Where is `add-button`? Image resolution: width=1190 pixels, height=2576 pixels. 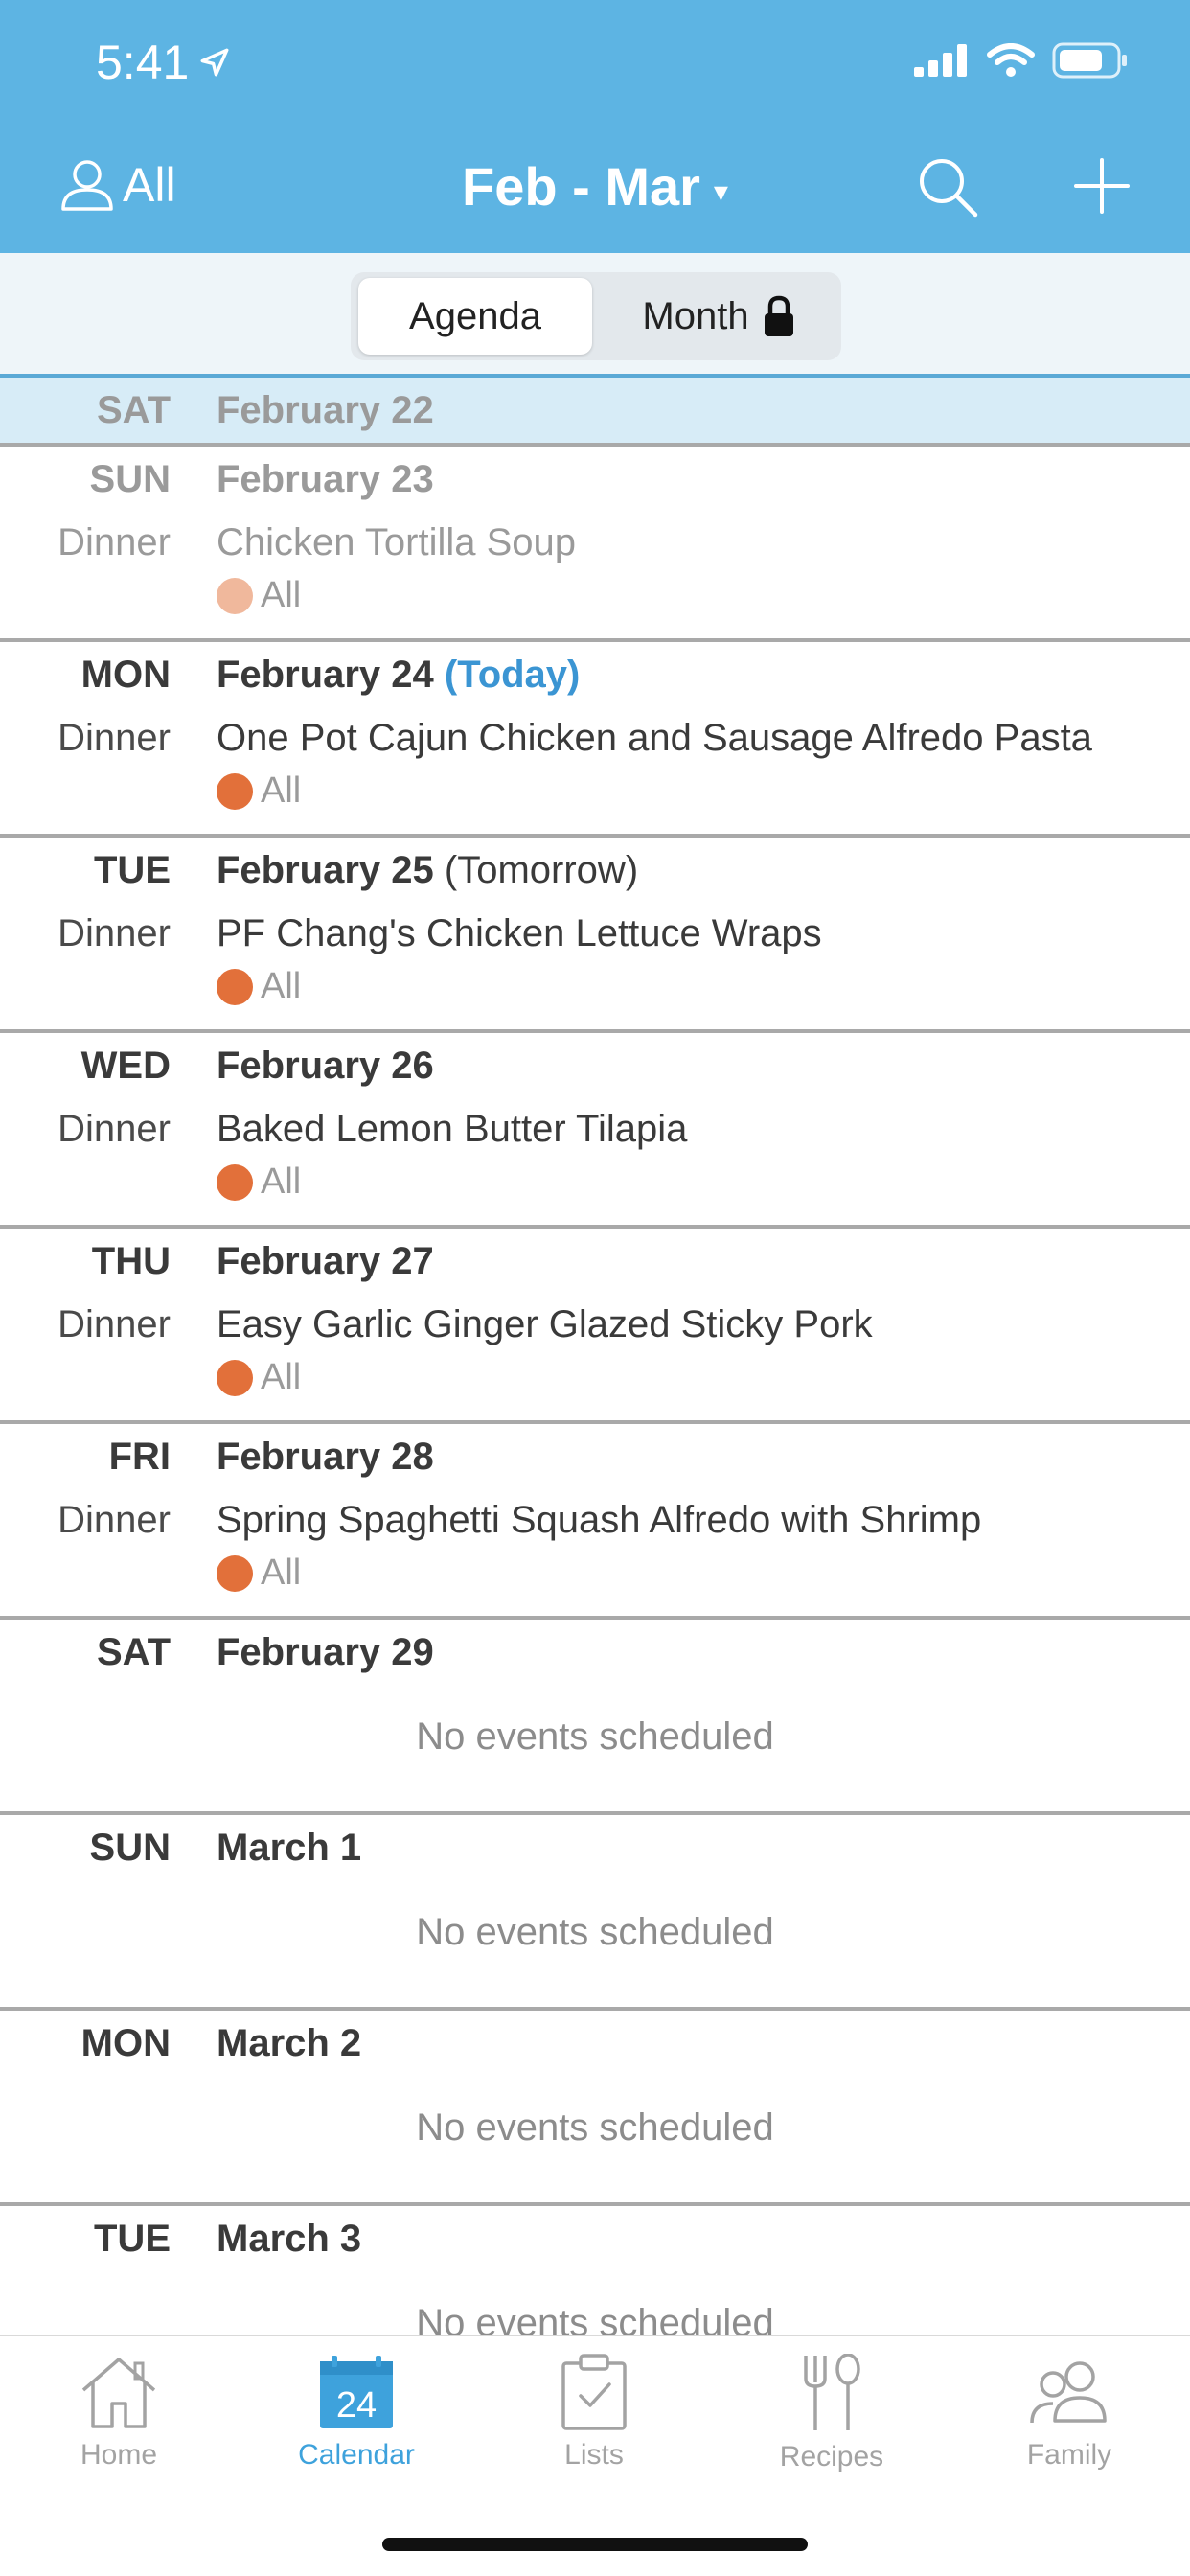 add-button is located at coordinates (1102, 188).